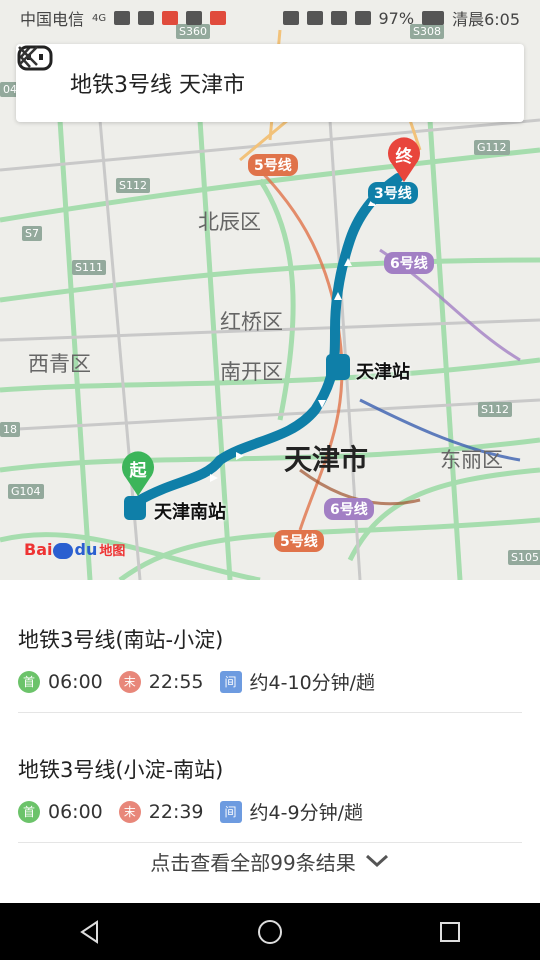  Describe the element at coordinates (38, 549) in the screenshot. I see `logo-text: Bai` at that location.